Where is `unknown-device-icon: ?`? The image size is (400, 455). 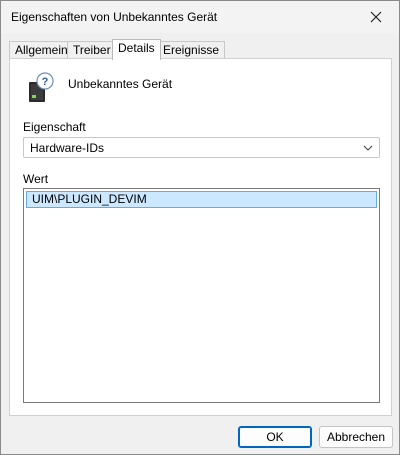
unknown-device-icon: ? is located at coordinates (41, 87).